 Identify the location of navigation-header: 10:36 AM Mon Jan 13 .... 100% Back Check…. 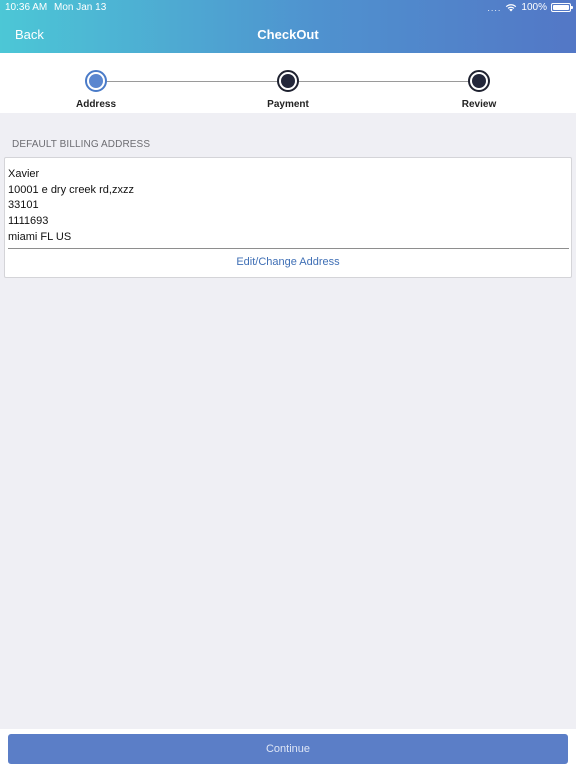
(288, 26).